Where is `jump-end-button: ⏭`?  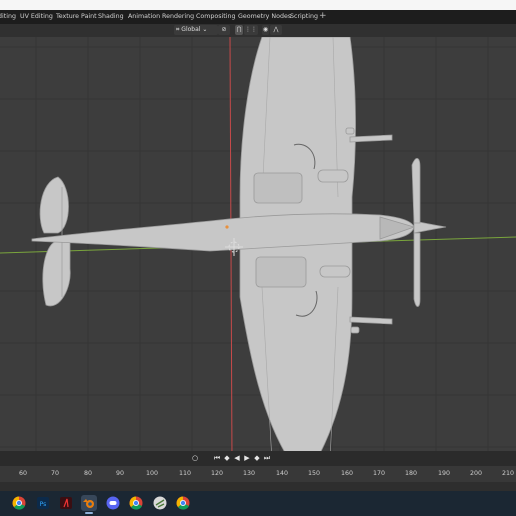
jump-end-button: ⏭ is located at coordinates (267, 458).